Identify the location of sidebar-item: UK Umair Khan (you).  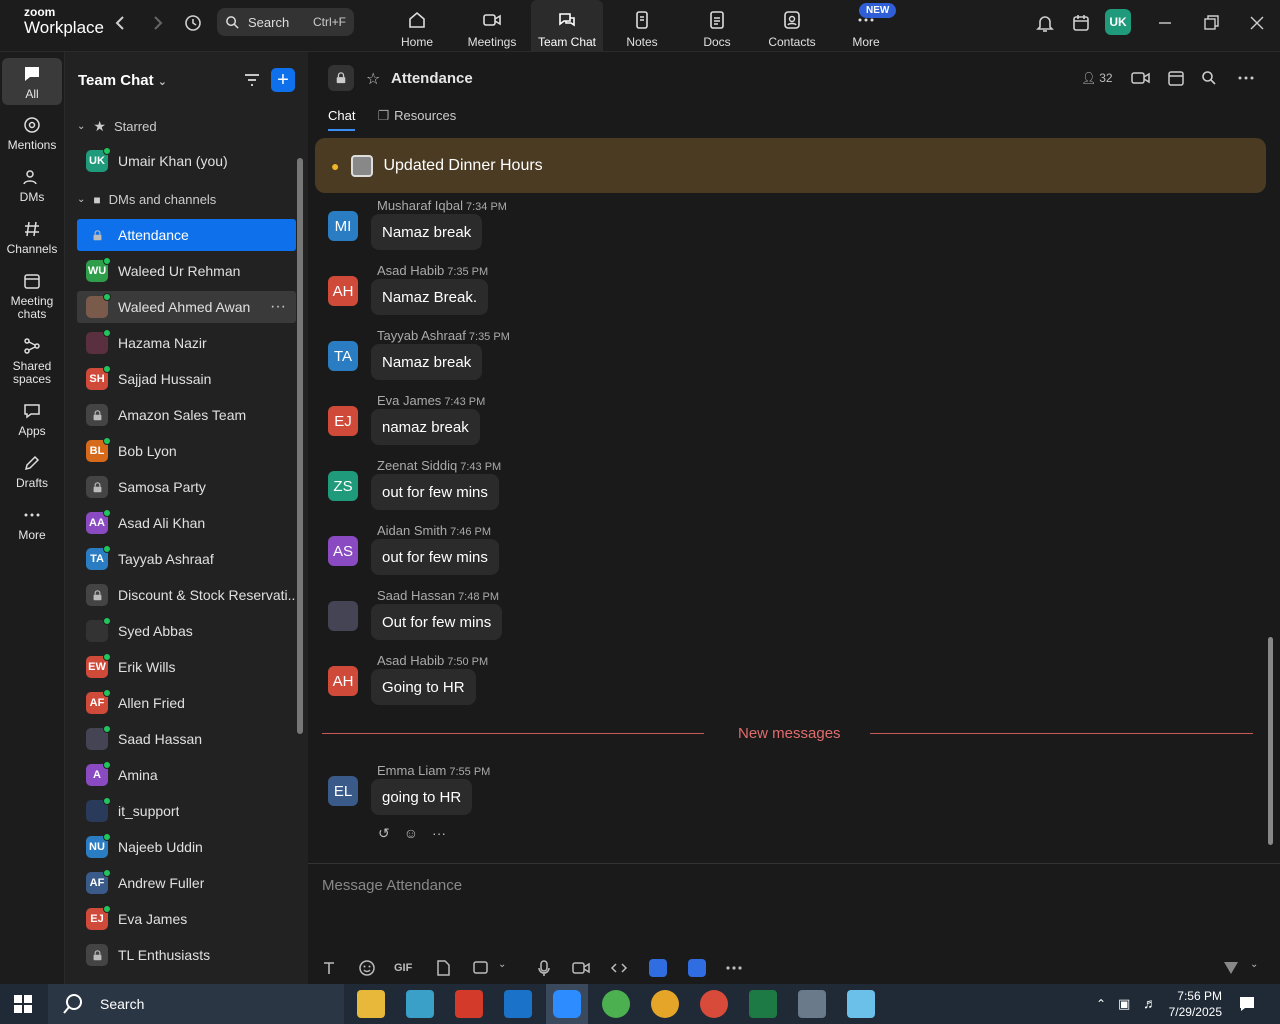
(186, 161).